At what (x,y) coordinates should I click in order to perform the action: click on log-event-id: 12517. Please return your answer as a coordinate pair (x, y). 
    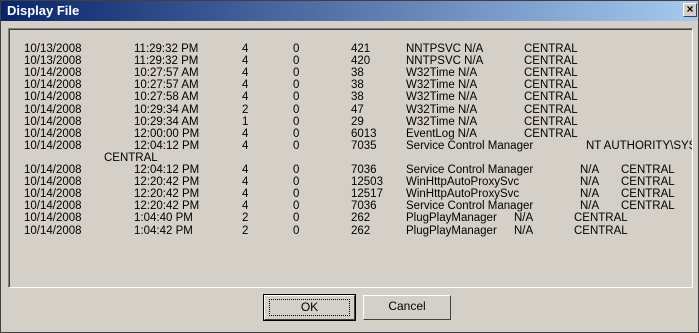
    Looking at the image, I should click on (367, 194).